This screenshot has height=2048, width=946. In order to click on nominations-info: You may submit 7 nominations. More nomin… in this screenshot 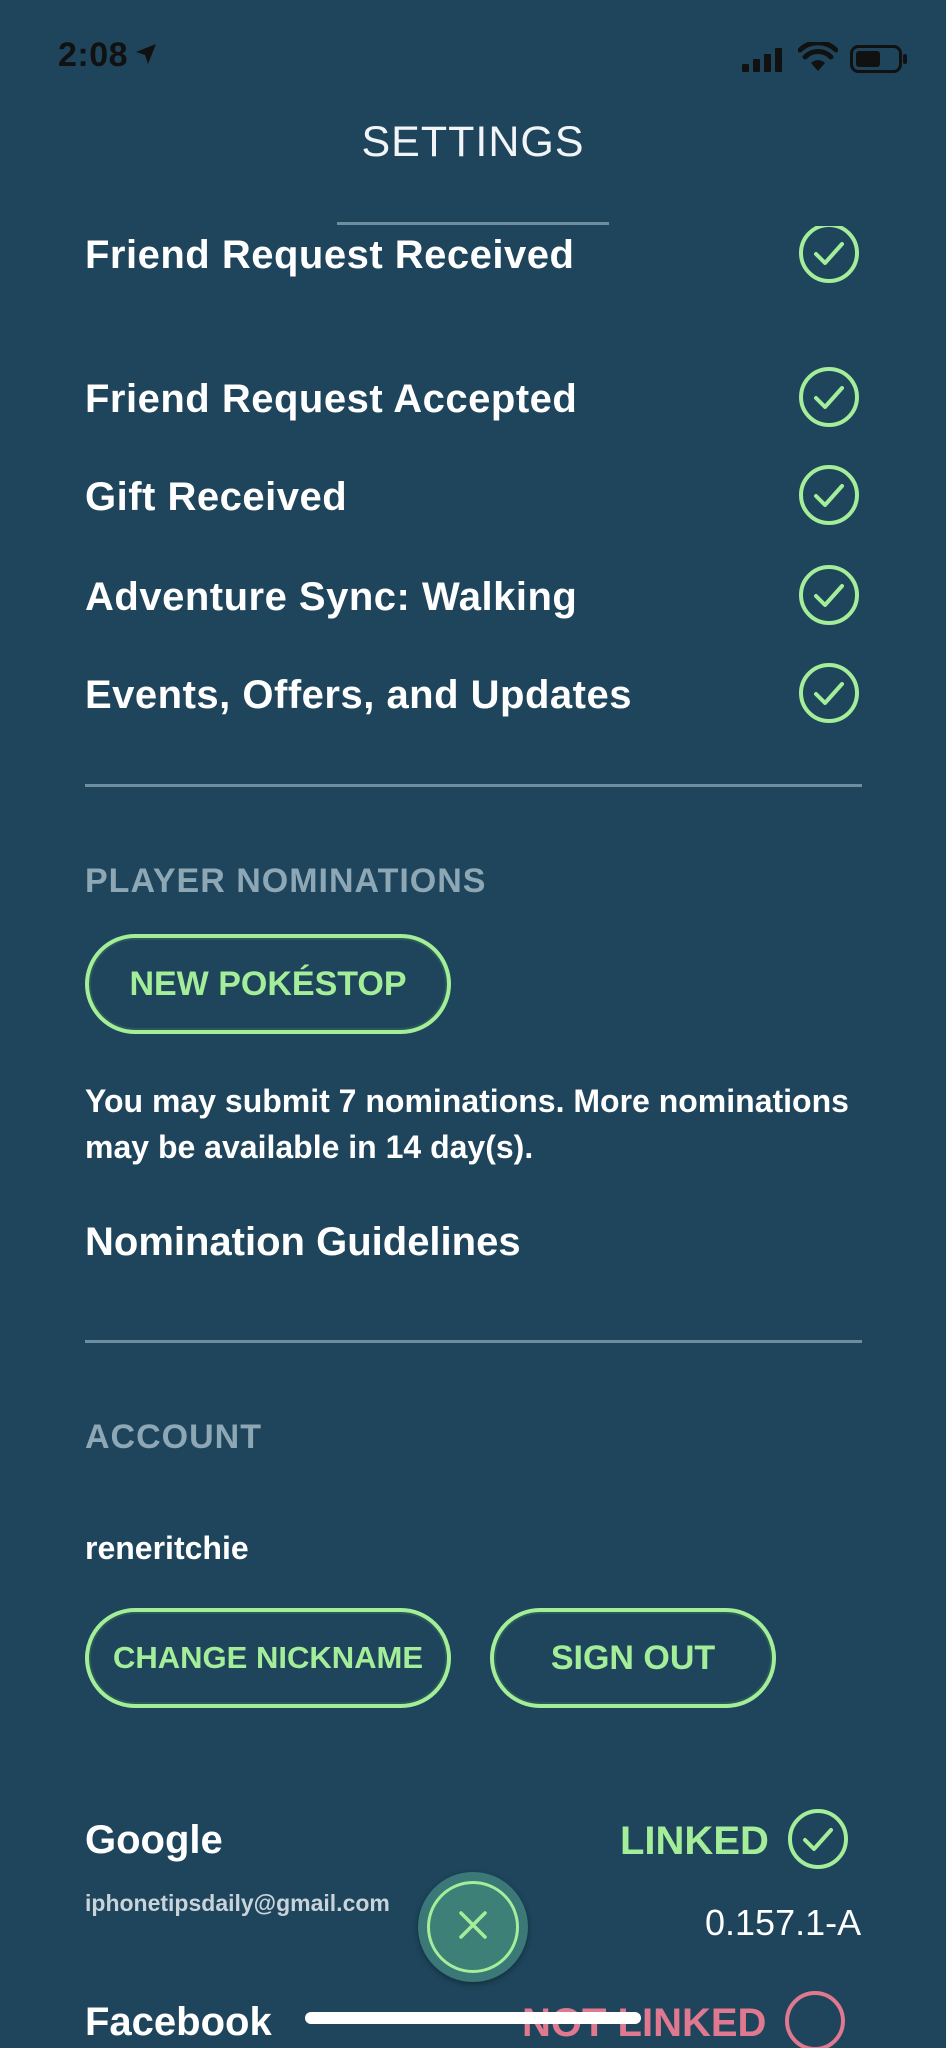, I will do `click(467, 1124)`.